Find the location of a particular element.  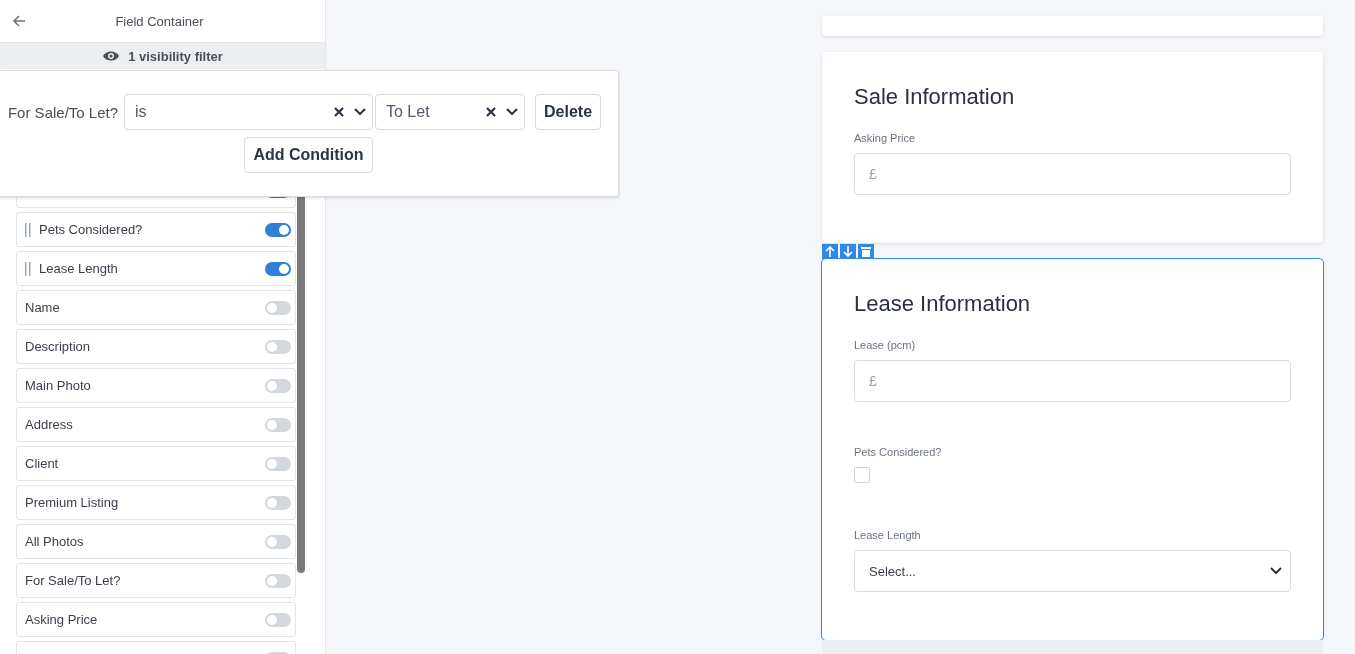

value-select: To Let is located at coordinates (450, 112).